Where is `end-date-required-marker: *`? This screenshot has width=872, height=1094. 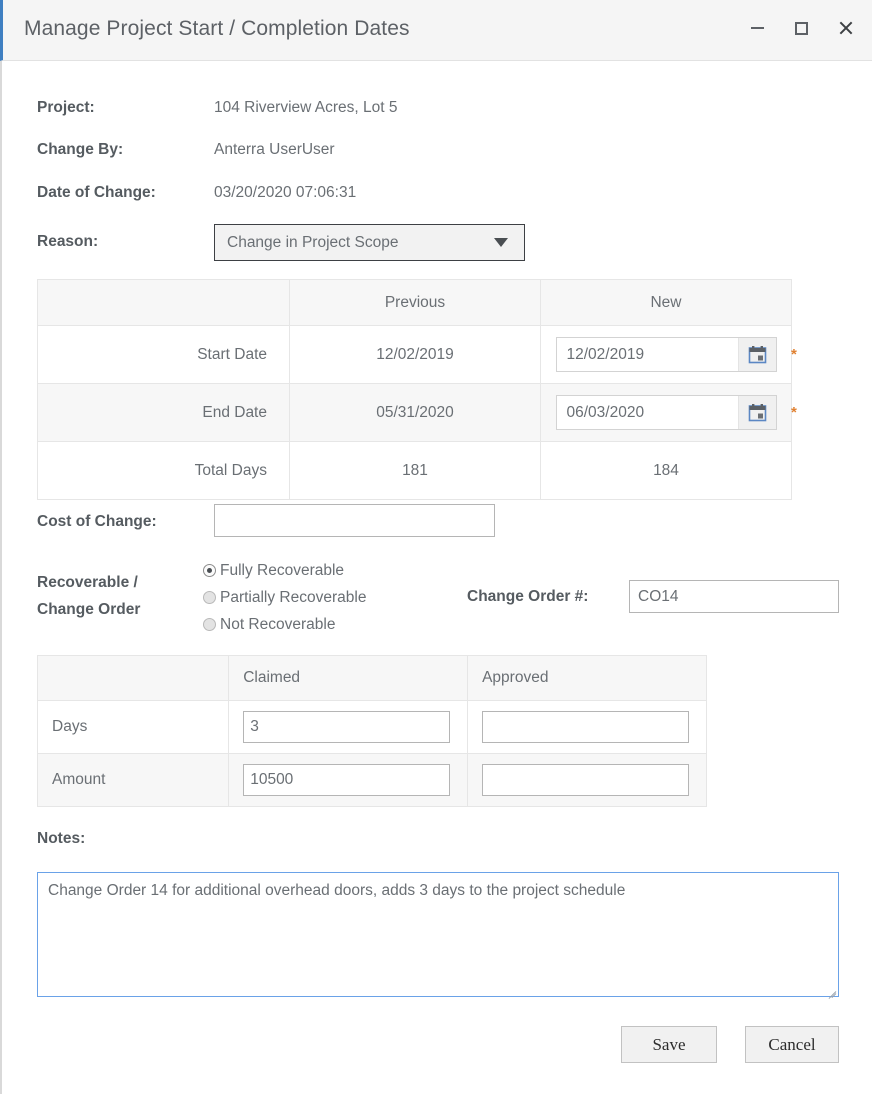 end-date-required-marker: * is located at coordinates (794, 412).